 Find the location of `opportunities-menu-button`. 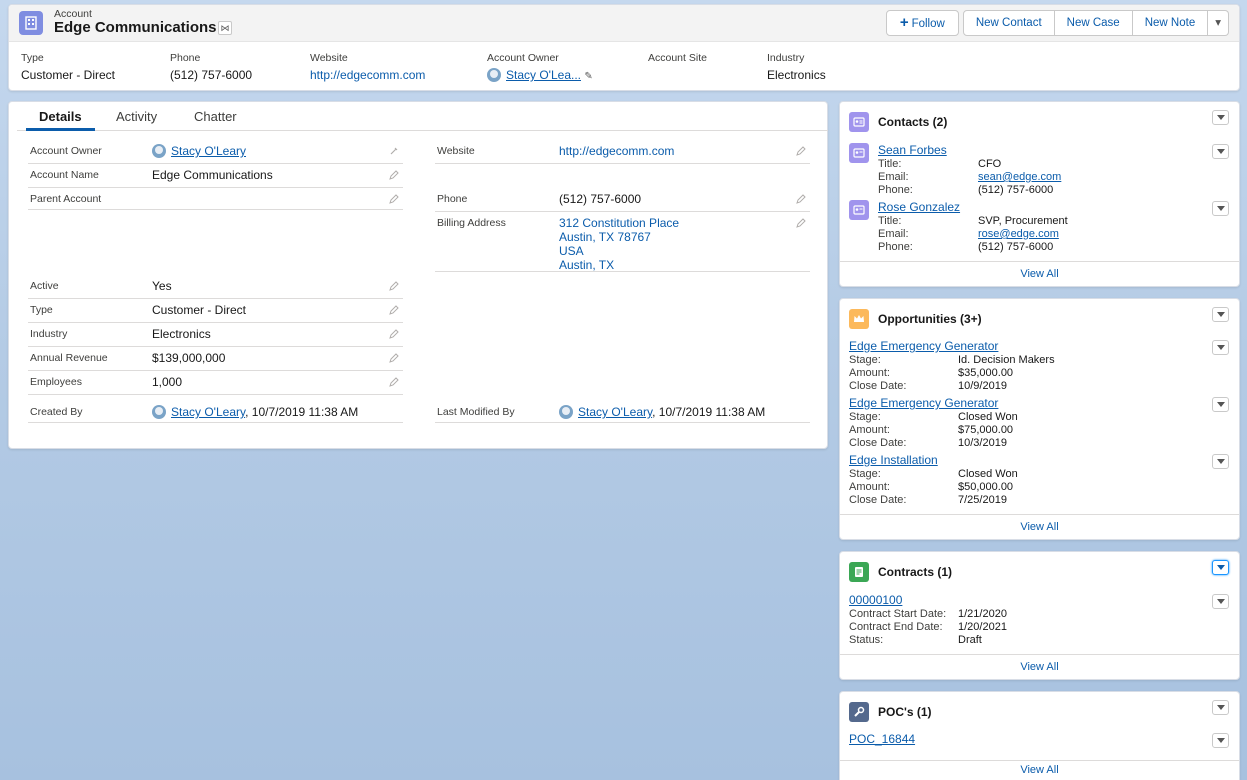

opportunities-menu-button is located at coordinates (1220, 314).